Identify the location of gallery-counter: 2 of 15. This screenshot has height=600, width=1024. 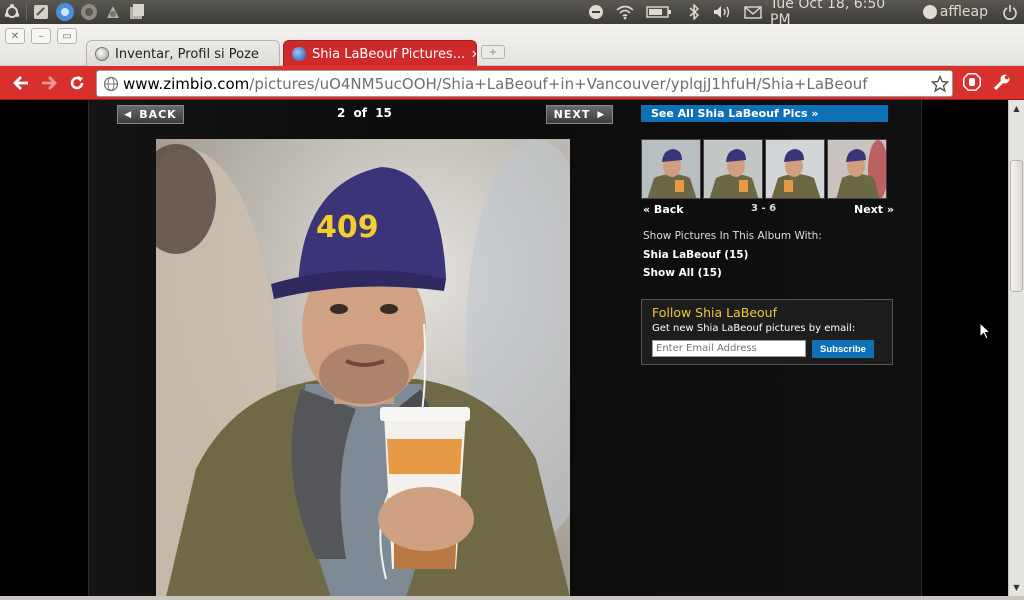
(364, 113).